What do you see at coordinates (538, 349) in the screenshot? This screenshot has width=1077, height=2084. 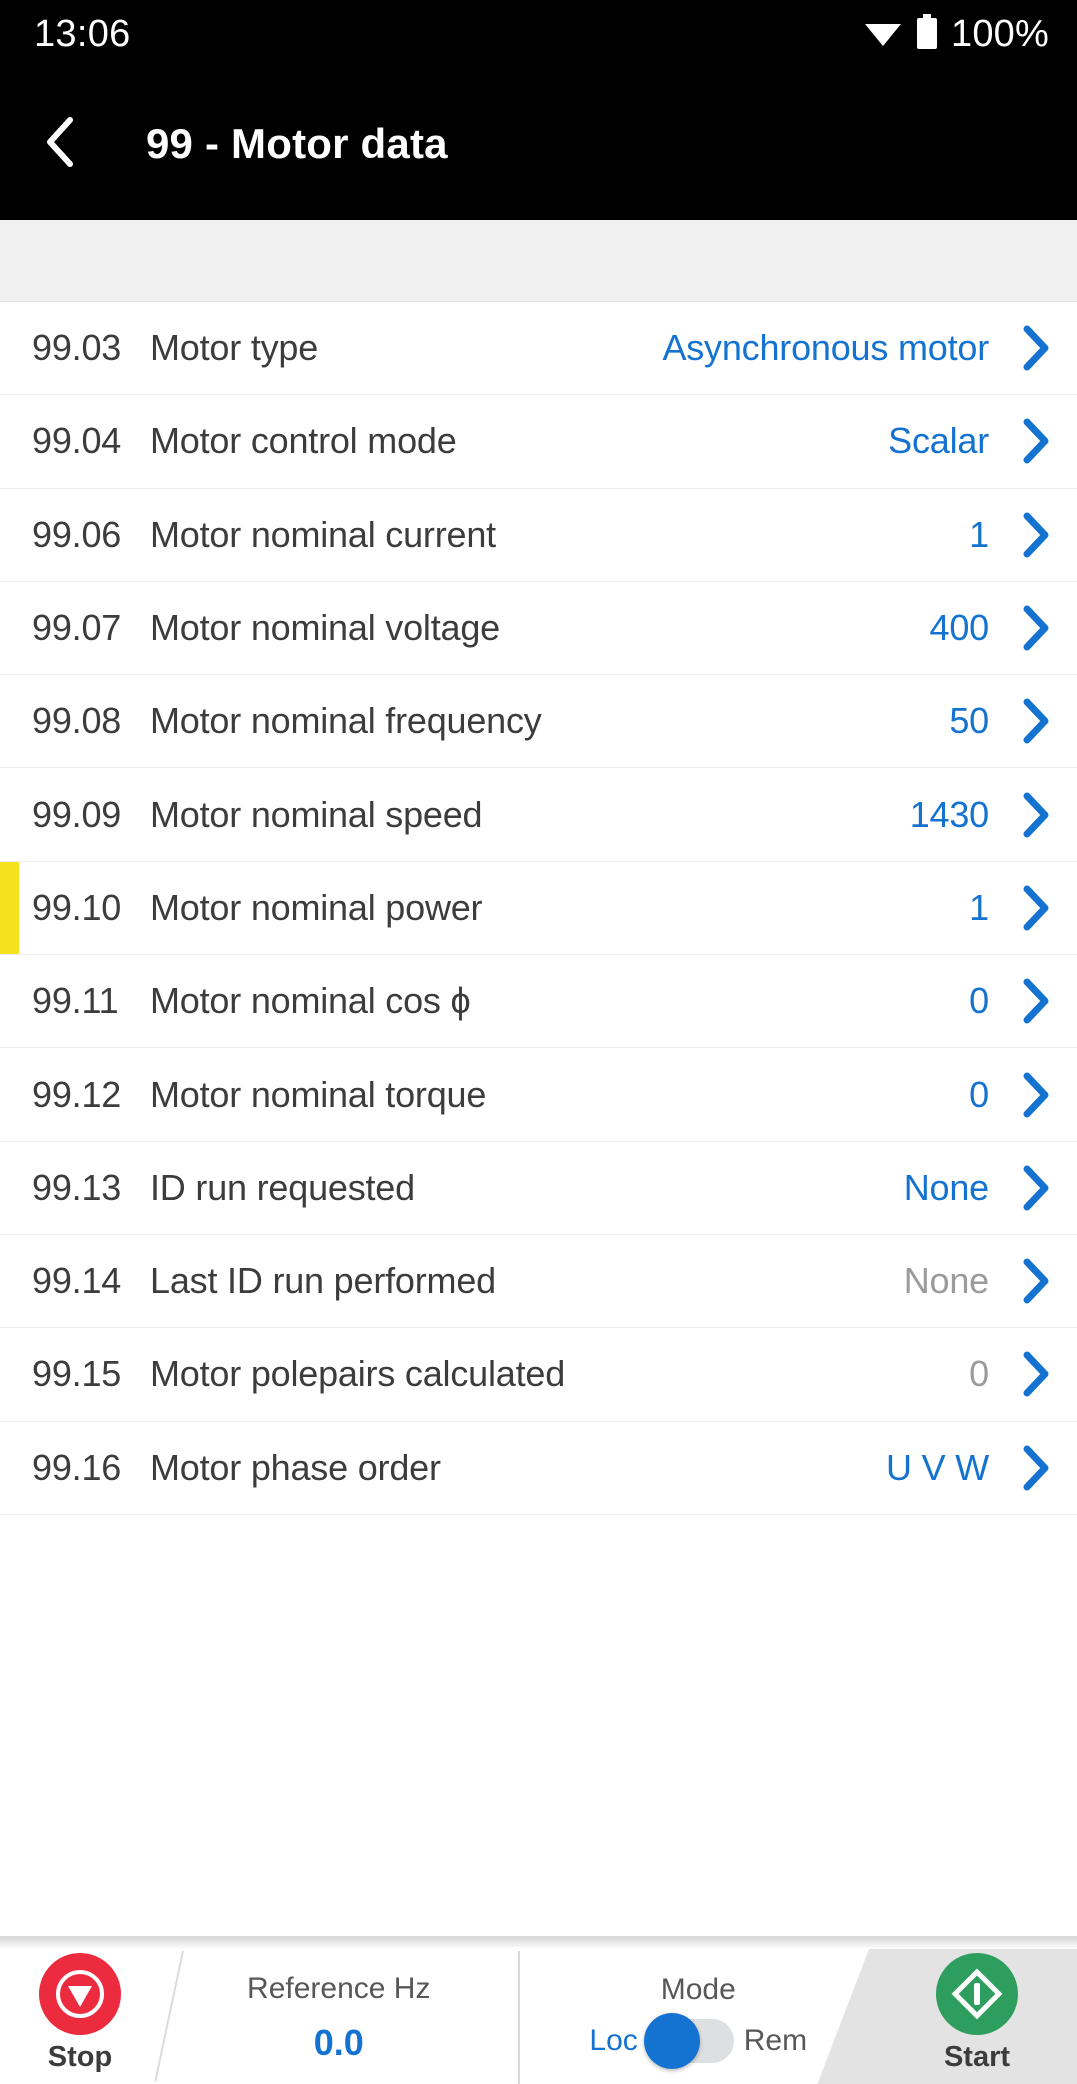 I see `table-row: 99.03 Motor type Asynchronous motor` at bounding box center [538, 349].